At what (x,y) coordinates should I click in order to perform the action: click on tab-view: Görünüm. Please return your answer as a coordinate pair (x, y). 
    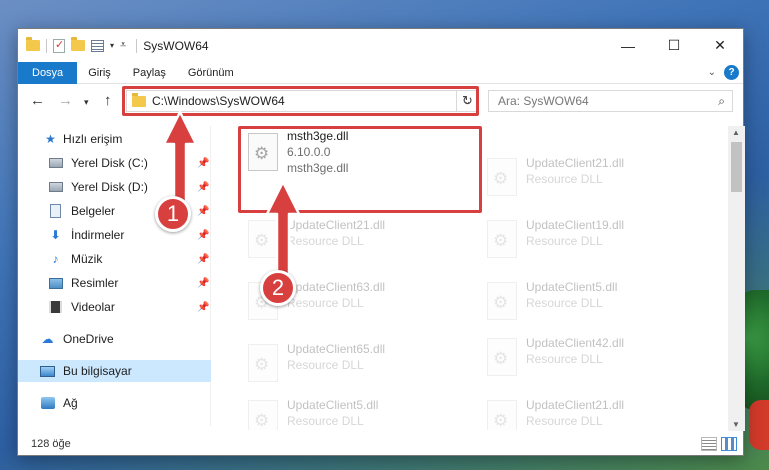
    Looking at the image, I should click on (211, 73).